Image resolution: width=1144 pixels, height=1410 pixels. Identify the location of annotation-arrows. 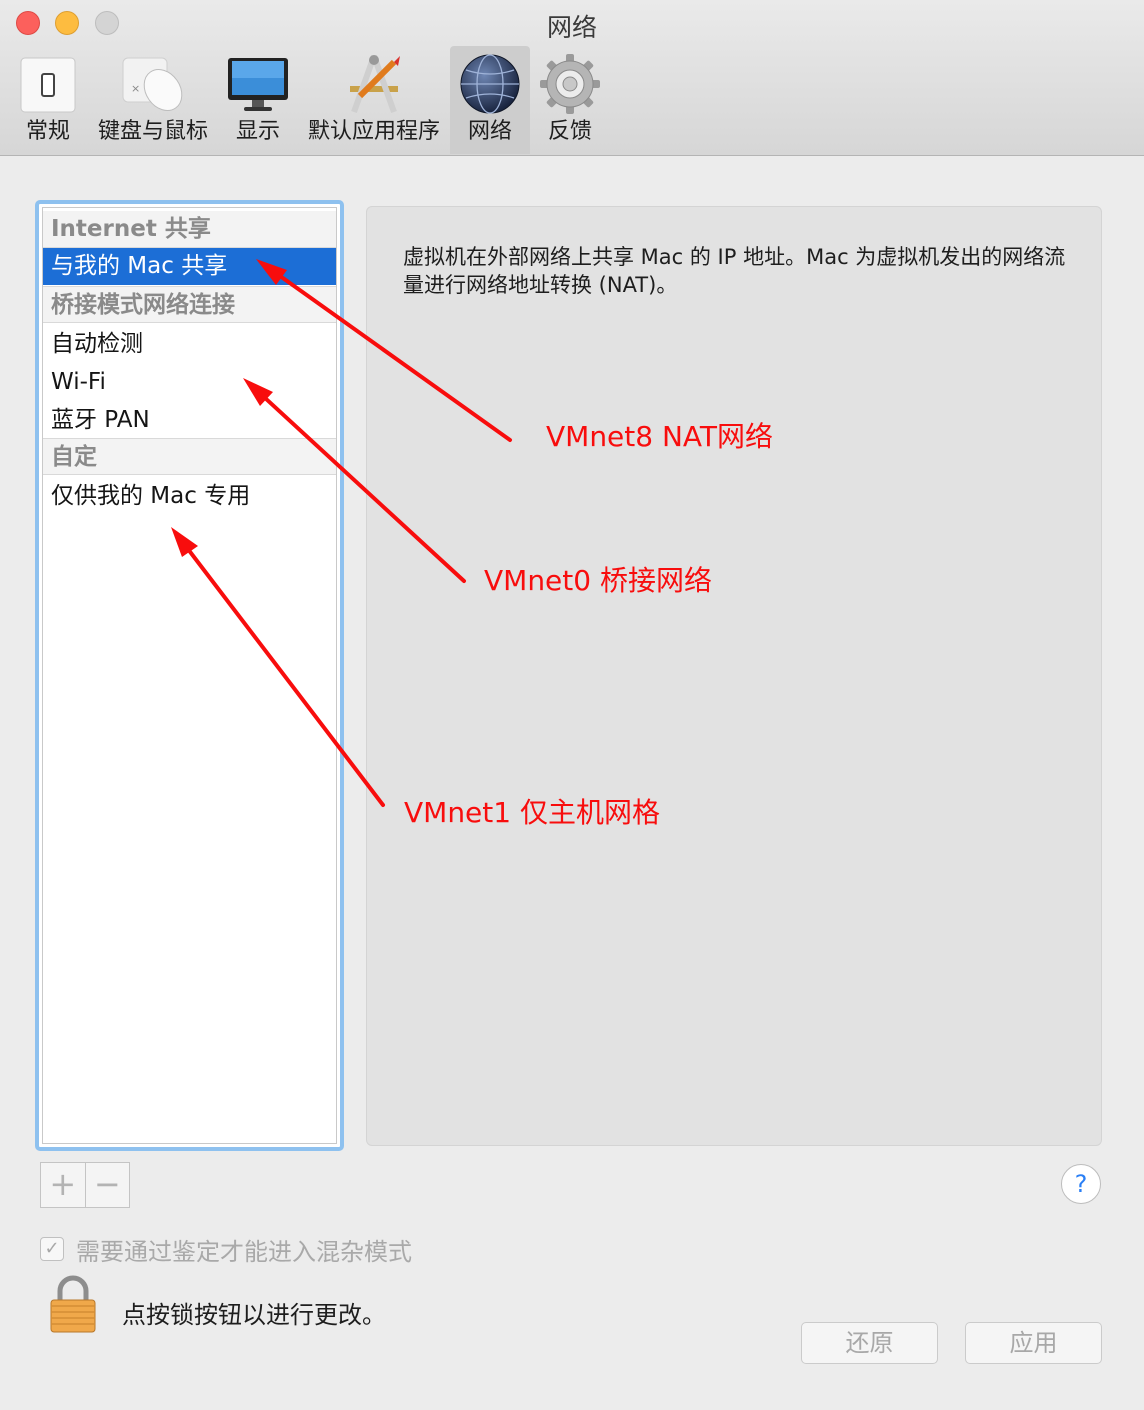
(341, 533).